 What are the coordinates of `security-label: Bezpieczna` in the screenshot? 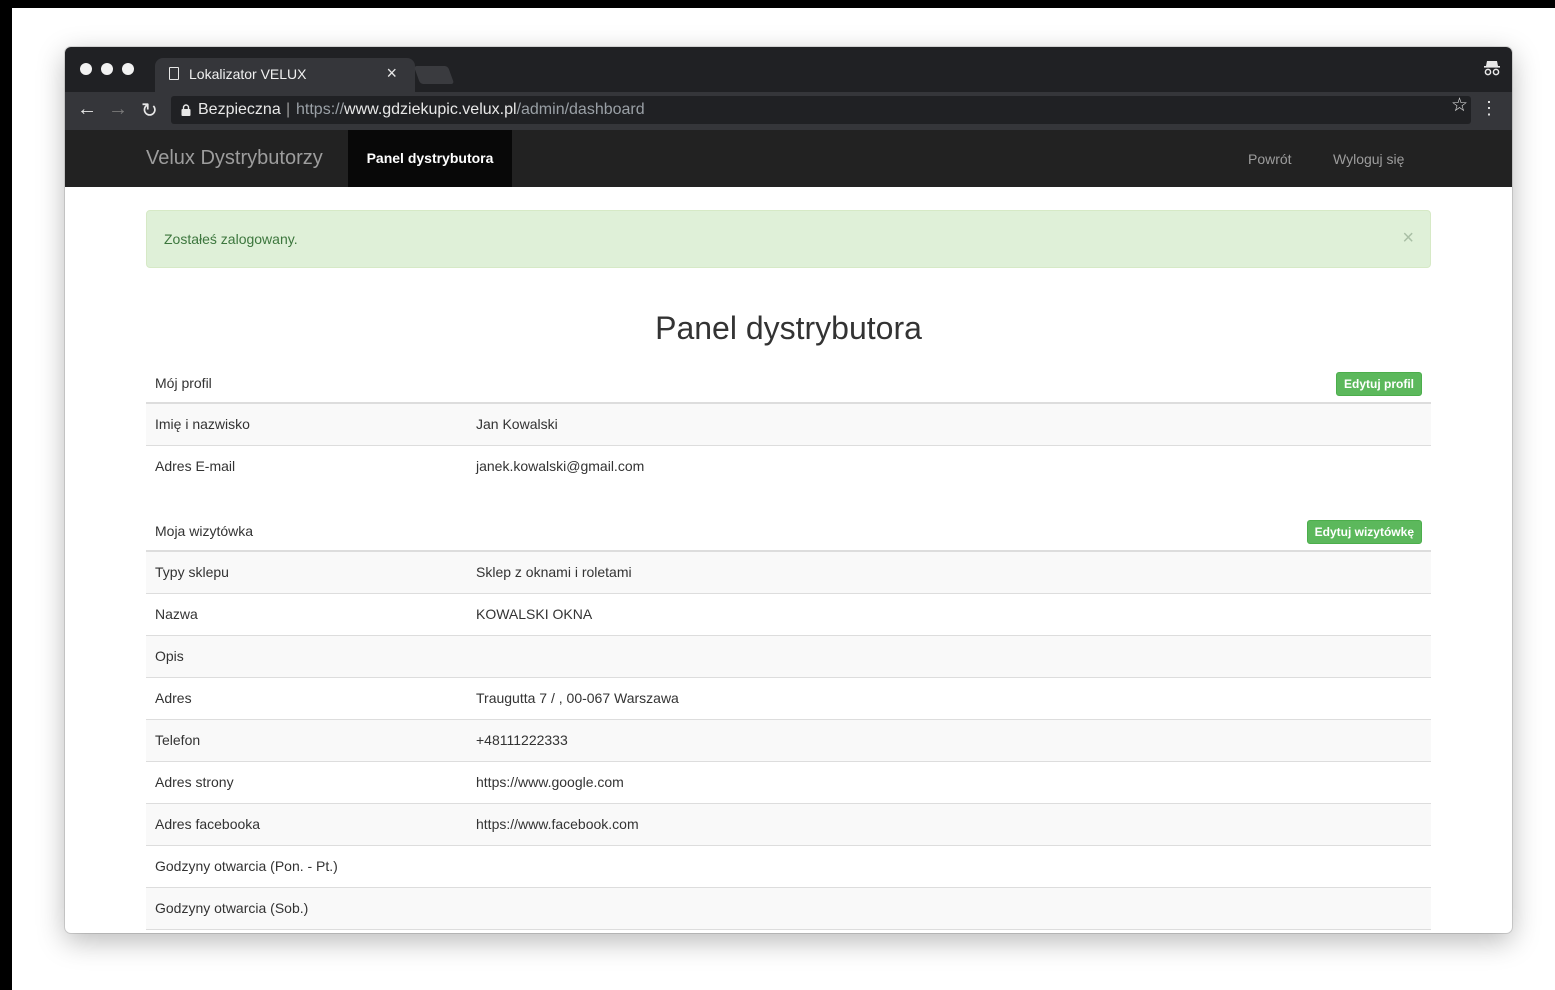 It's located at (239, 109).